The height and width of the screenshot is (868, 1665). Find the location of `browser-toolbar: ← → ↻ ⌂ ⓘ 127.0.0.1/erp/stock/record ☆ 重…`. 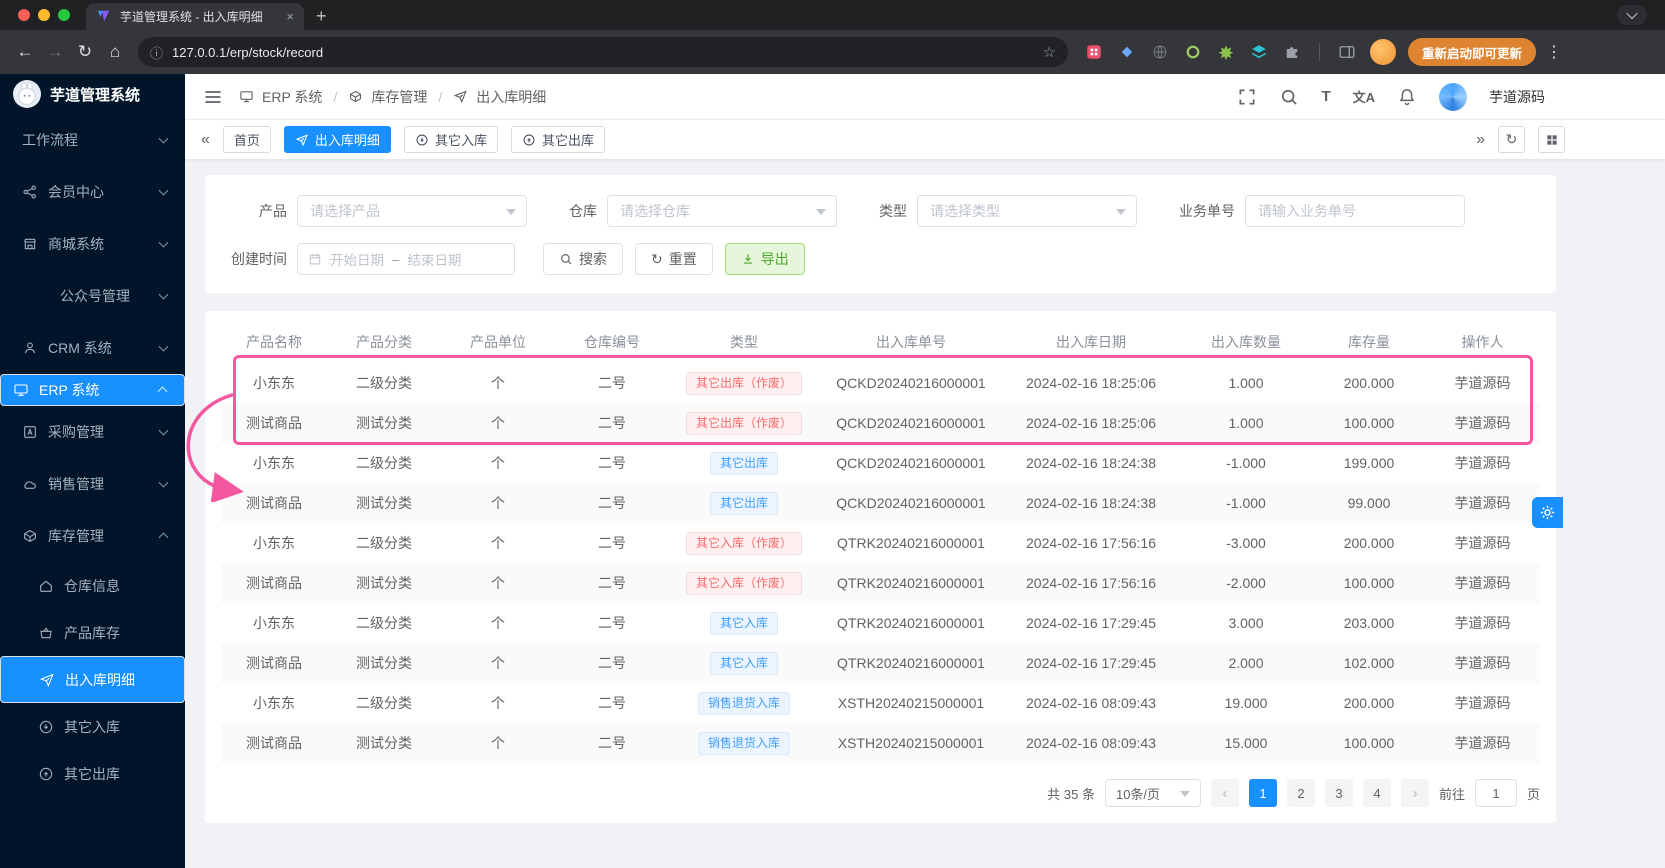

browser-toolbar: ← → ↻ ⌂ ⓘ 127.0.0.1/erp/stock/record ☆ 重… is located at coordinates (832, 52).